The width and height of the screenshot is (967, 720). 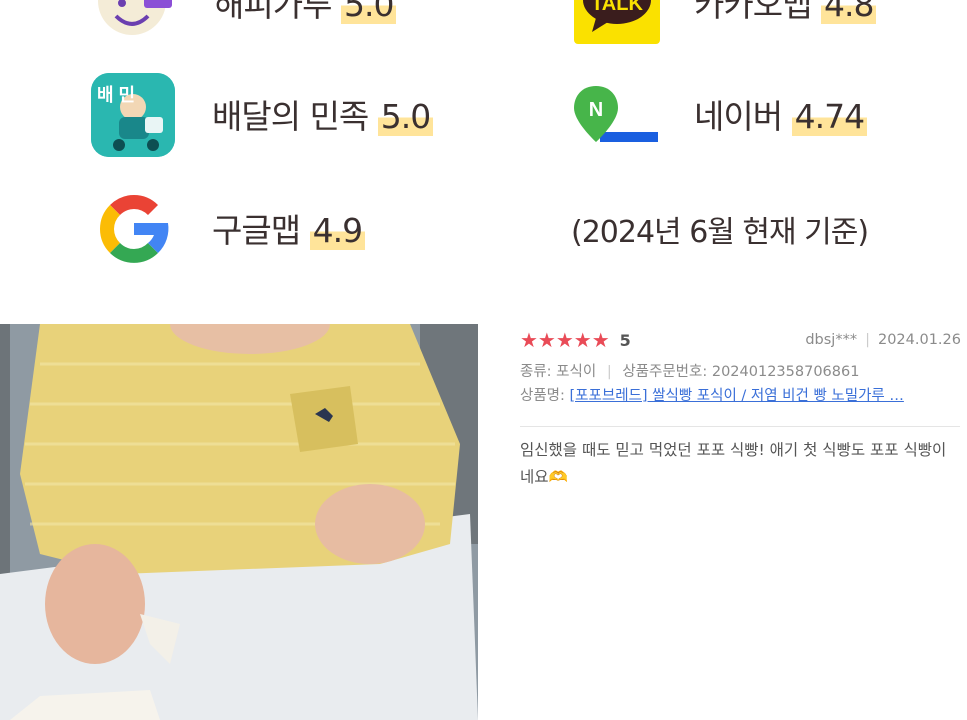 I want to click on divider, so click(x=740, y=426).